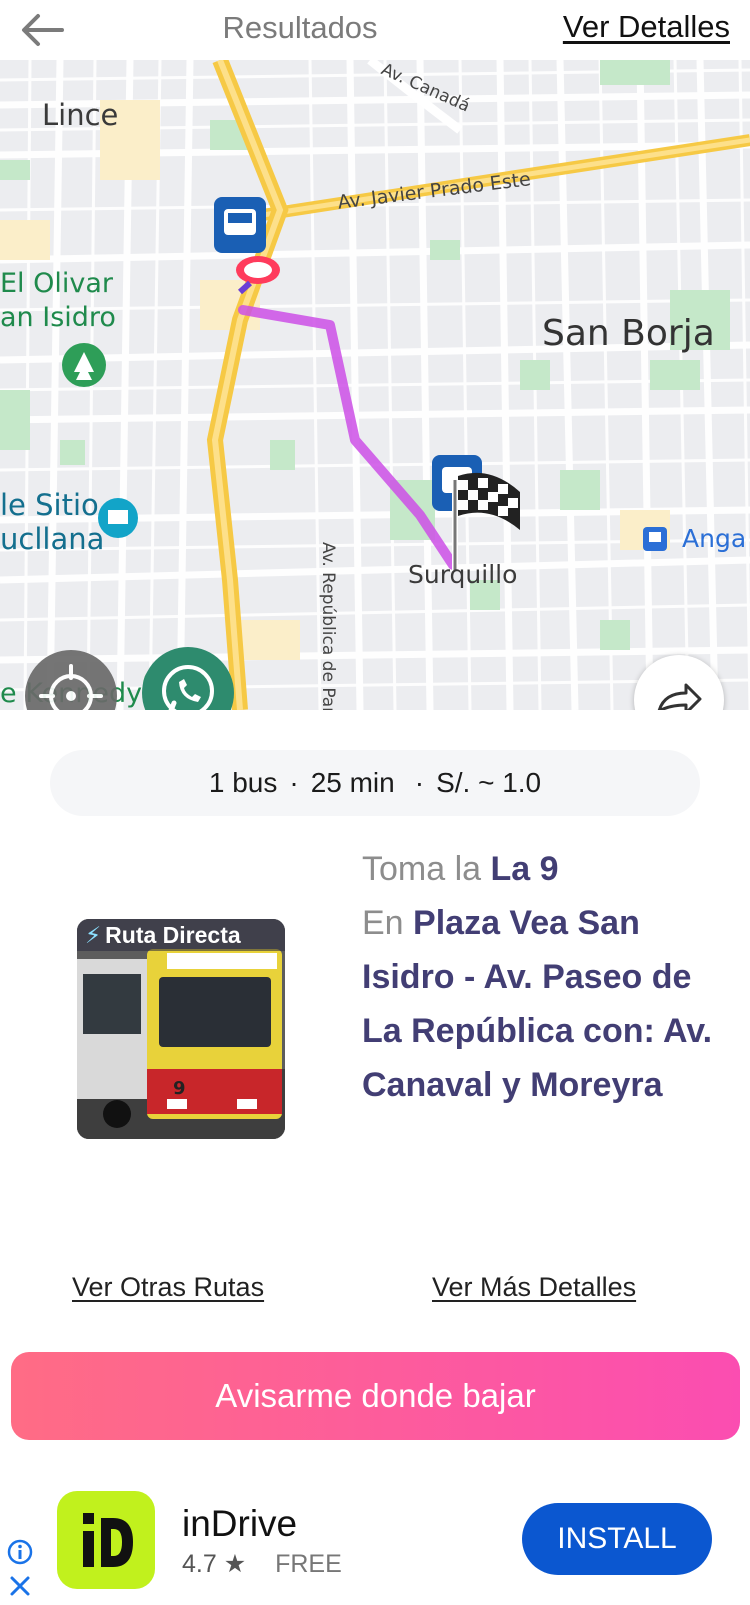  What do you see at coordinates (308, 1564) in the screenshot?
I see `ad-price: FREE` at bounding box center [308, 1564].